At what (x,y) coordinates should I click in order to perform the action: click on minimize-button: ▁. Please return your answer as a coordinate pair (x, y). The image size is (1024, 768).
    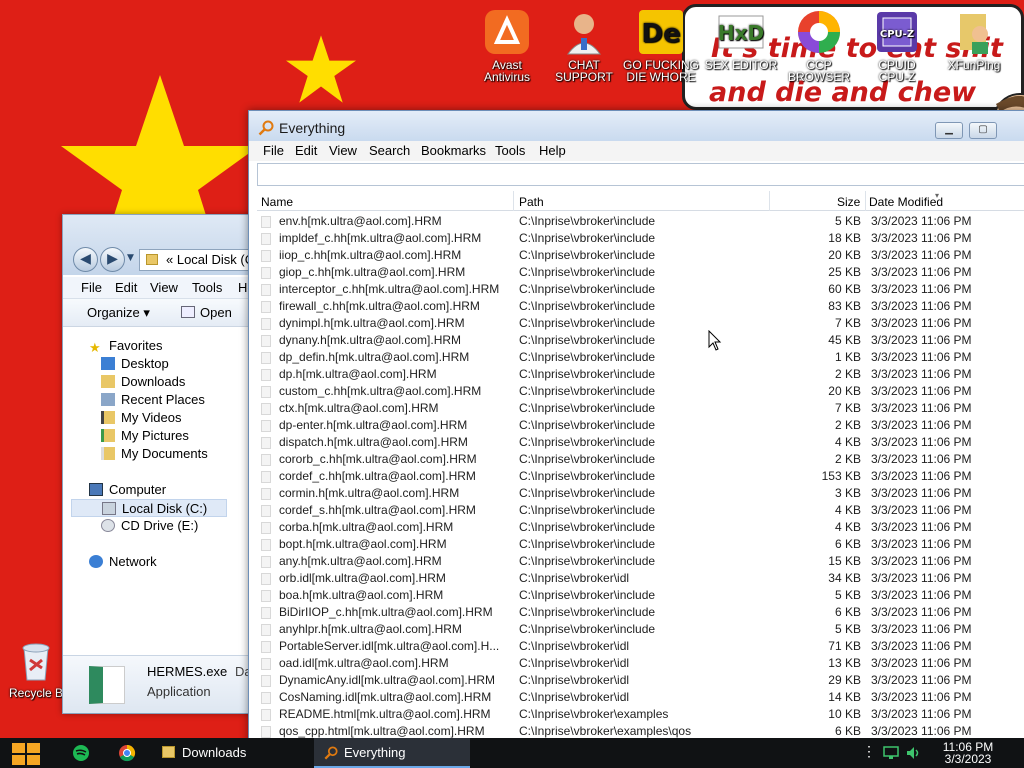
    Looking at the image, I should click on (949, 130).